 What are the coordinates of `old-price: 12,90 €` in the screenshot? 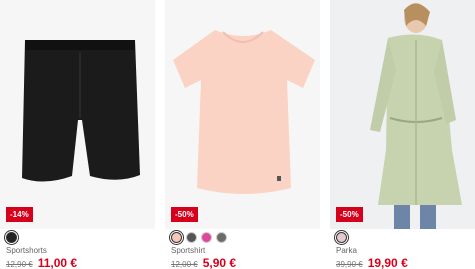 It's located at (19, 264).